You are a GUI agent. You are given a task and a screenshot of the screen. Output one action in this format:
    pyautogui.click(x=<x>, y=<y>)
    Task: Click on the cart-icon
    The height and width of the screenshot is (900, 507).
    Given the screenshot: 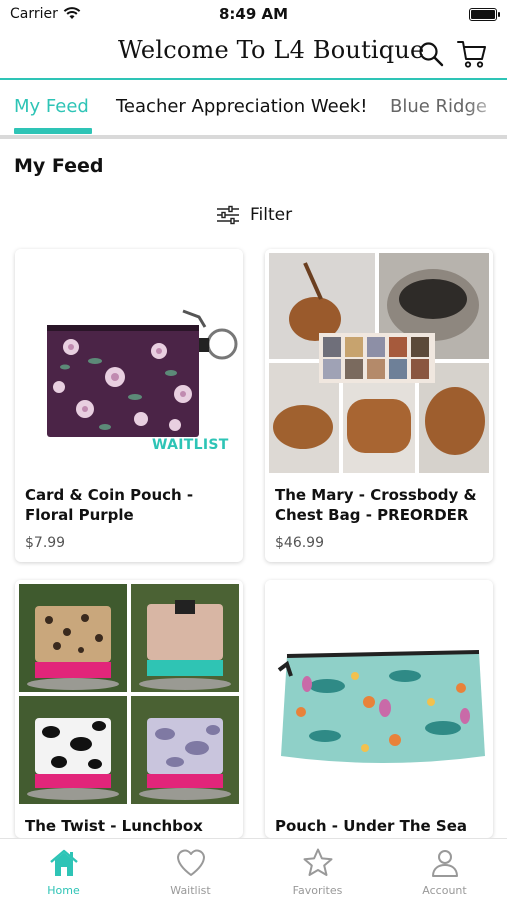 What is the action you would take?
    pyautogui.click(x=471, y=54)
    